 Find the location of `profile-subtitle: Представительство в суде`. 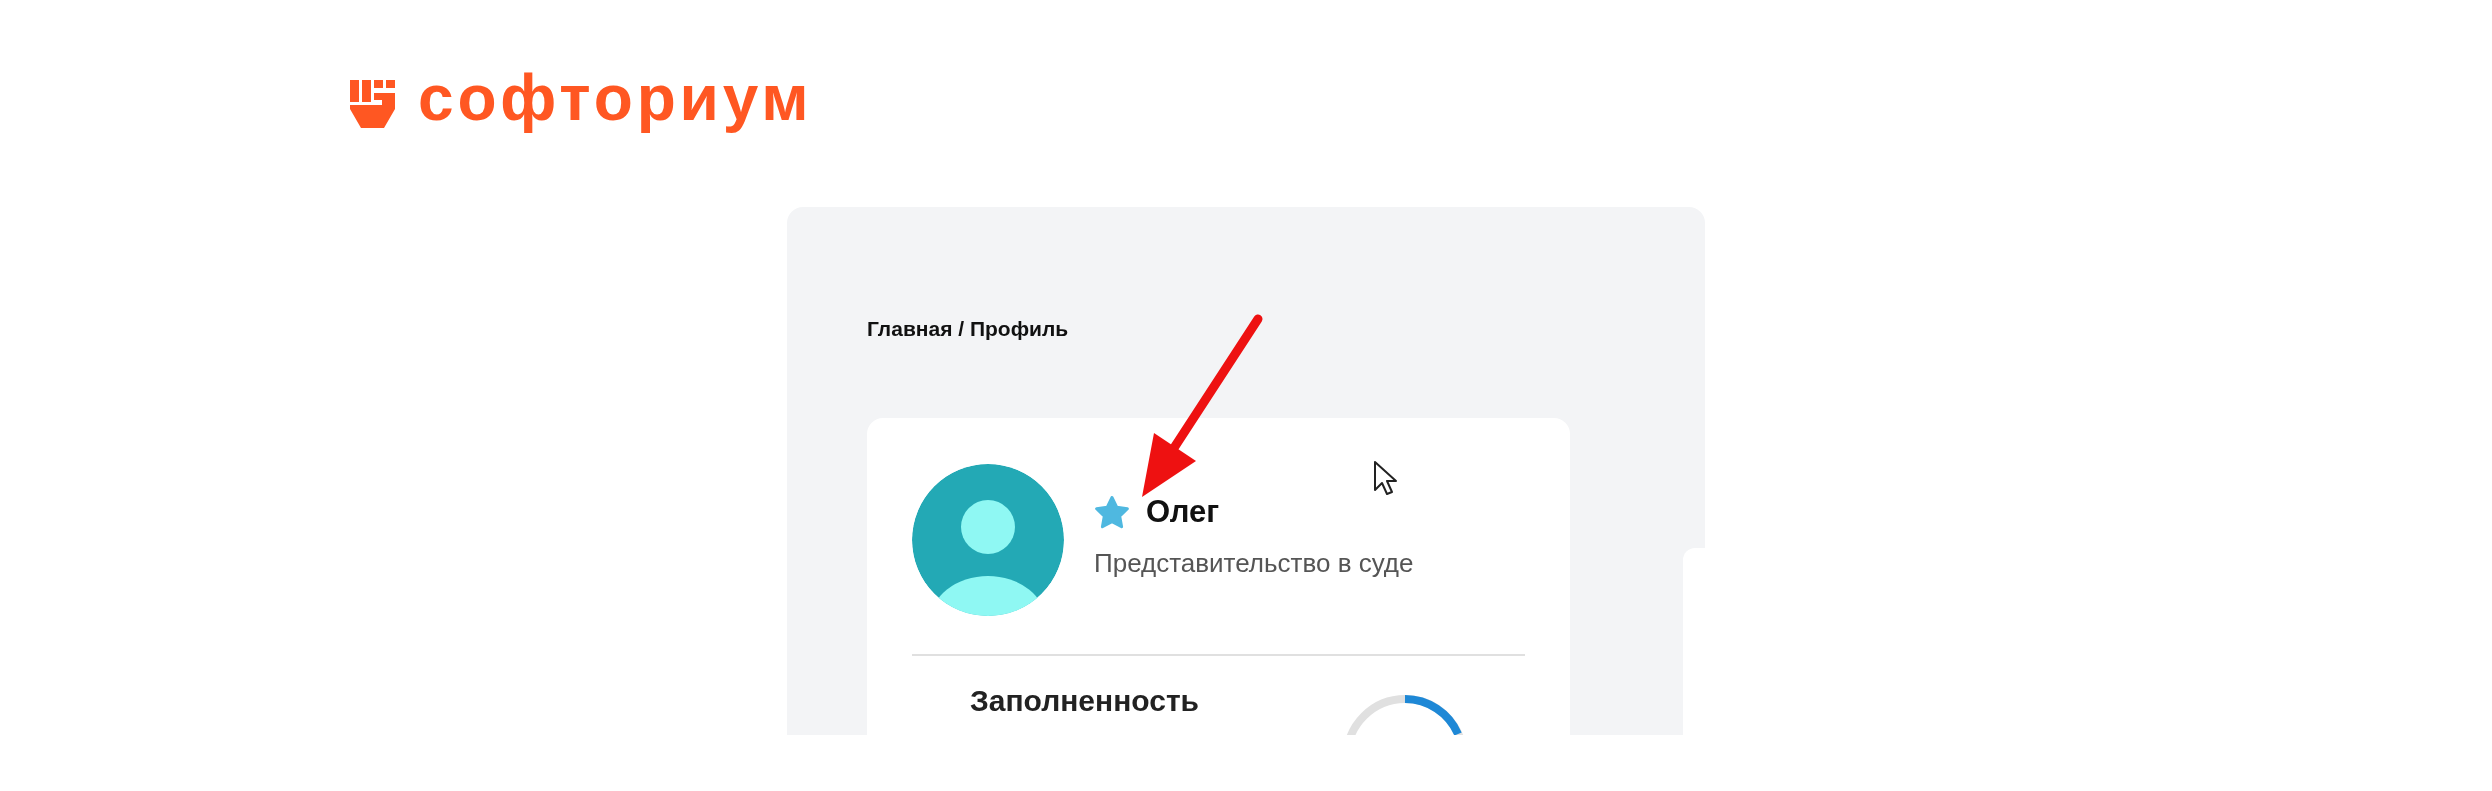

profile-subtitle: Представительство в суде is located at coordinates (1254, 563).